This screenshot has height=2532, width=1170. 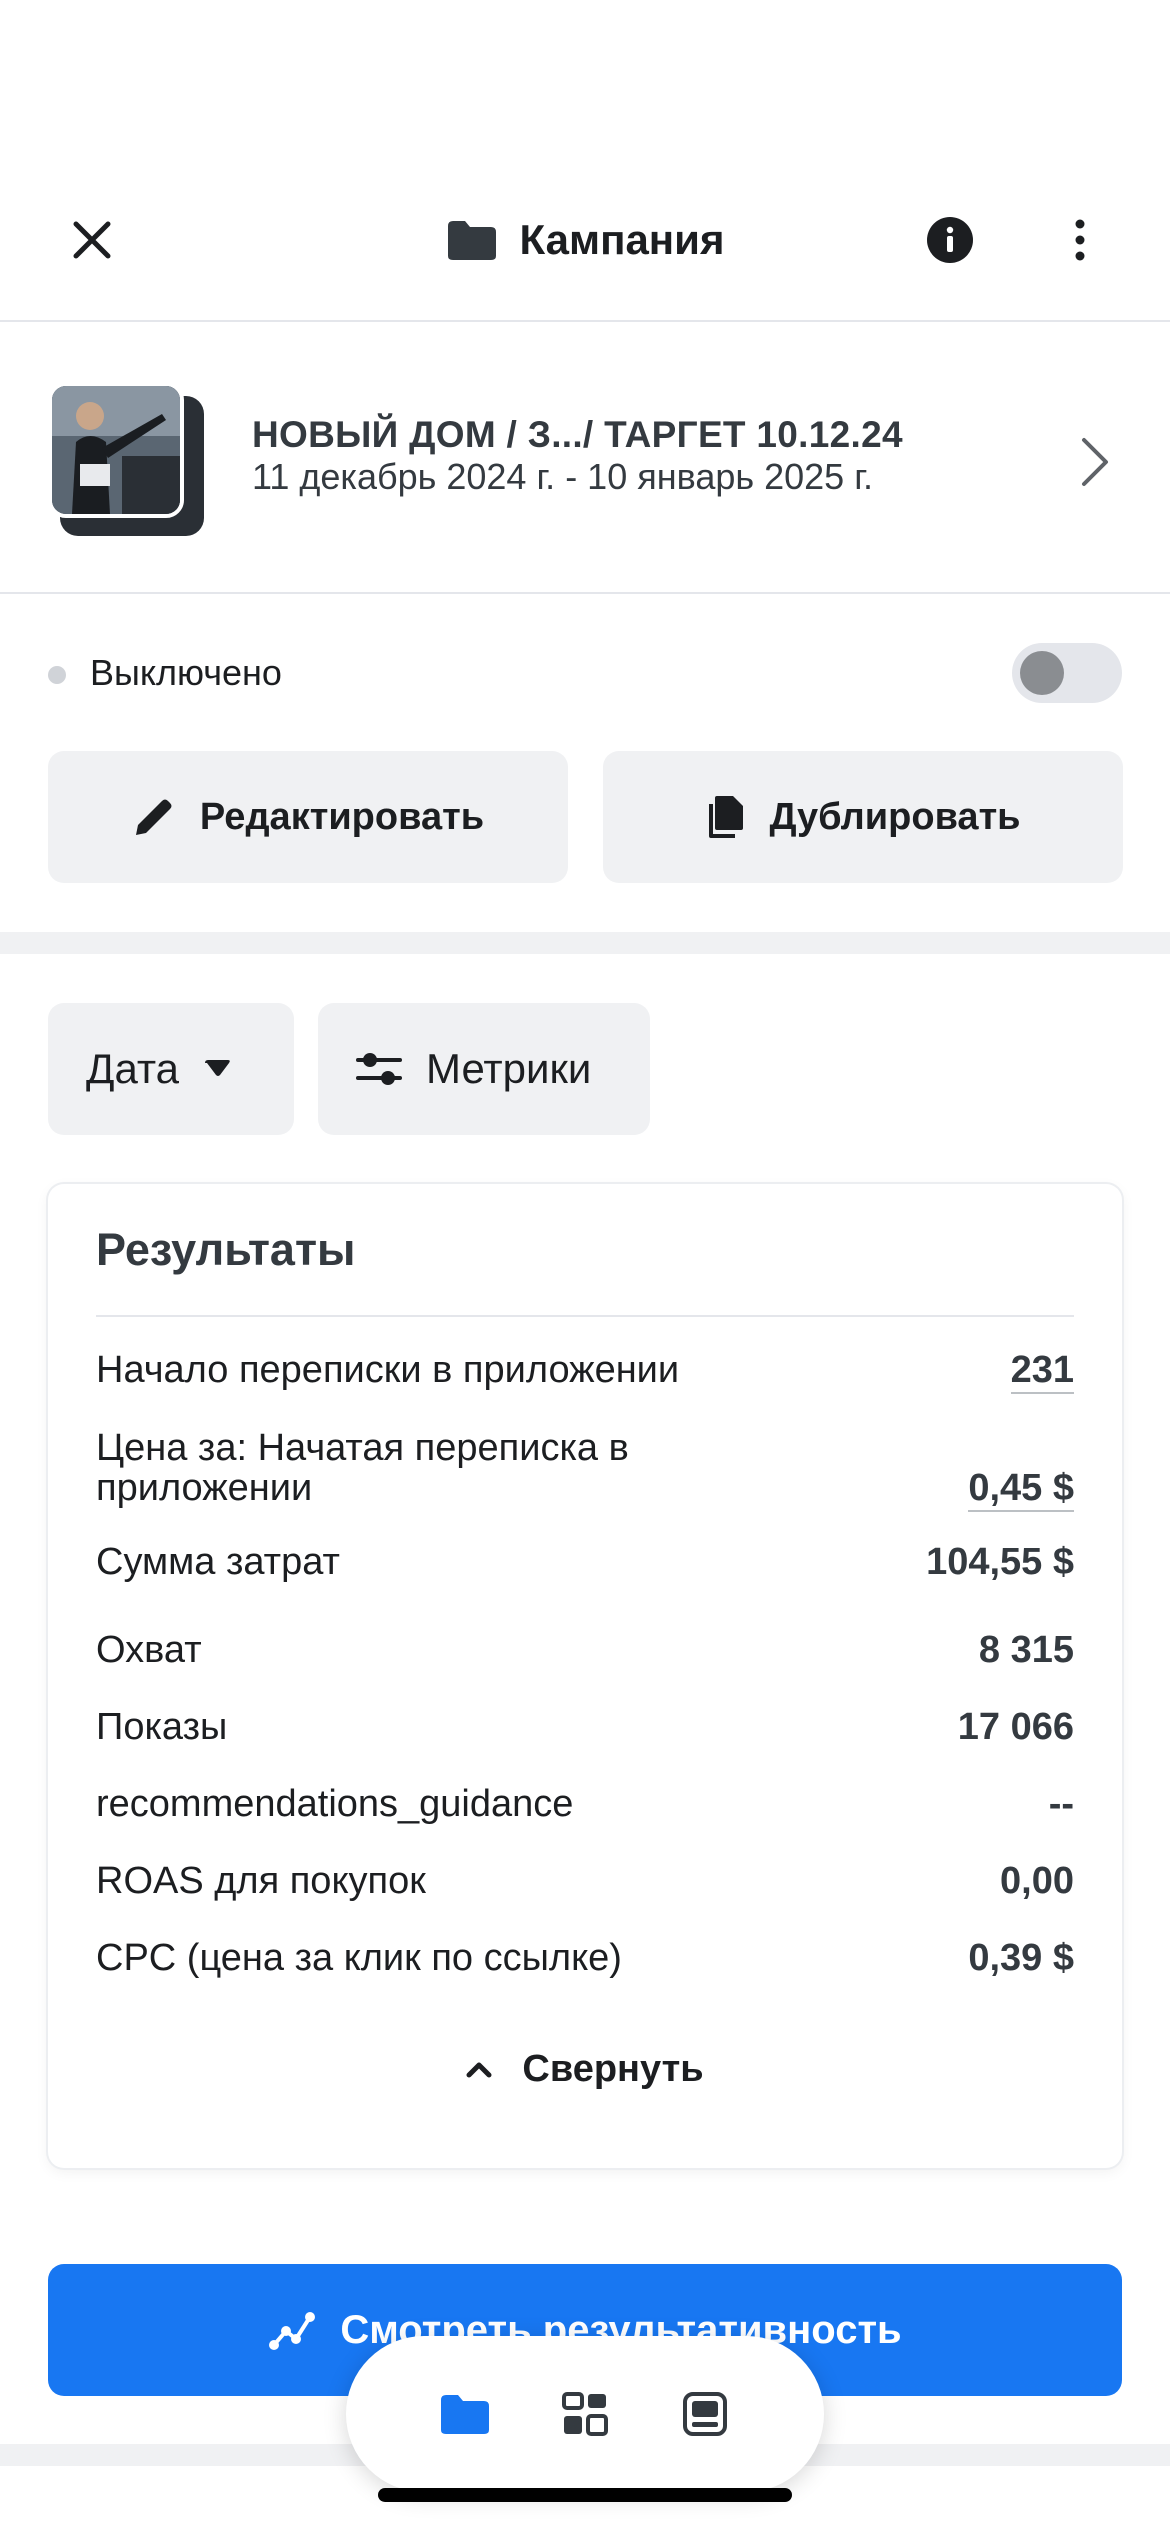 I want to click on campaign-name: НОВЫЙ ДОМ / З.../ ТАРГЕТ 10.12.24, so click(x=577, y=434).